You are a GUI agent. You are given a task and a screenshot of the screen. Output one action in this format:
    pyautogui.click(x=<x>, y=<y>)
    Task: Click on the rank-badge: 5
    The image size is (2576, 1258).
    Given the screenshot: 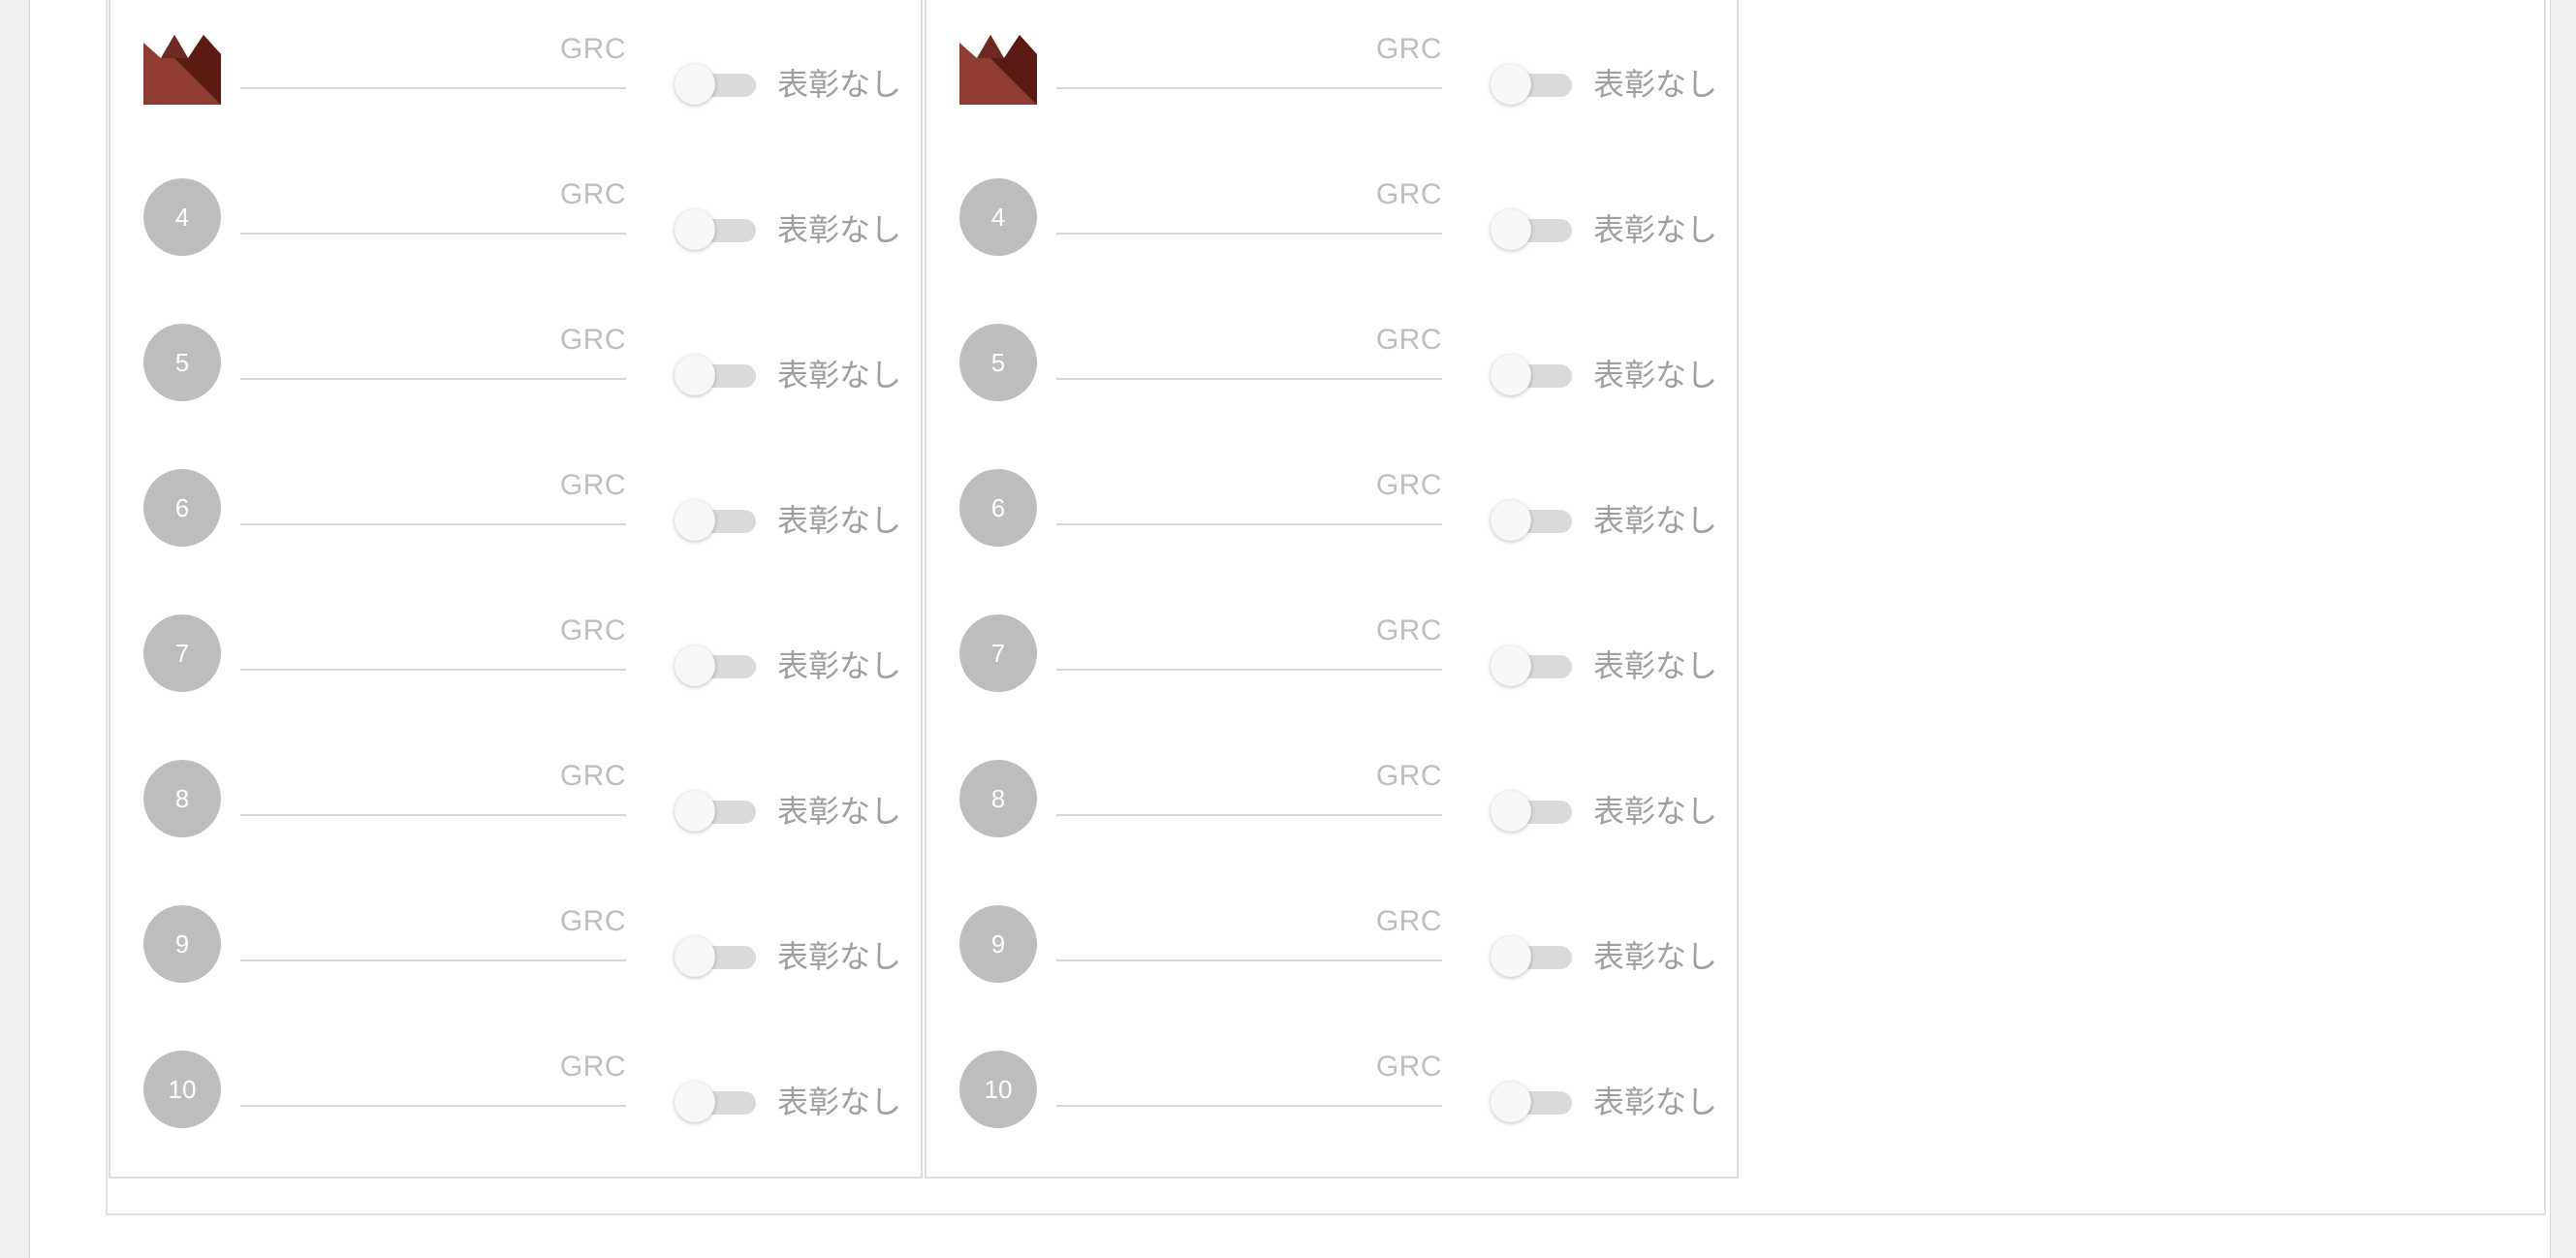 What is the action you would take?
    pyautogui.click(x=182, y=362)
    